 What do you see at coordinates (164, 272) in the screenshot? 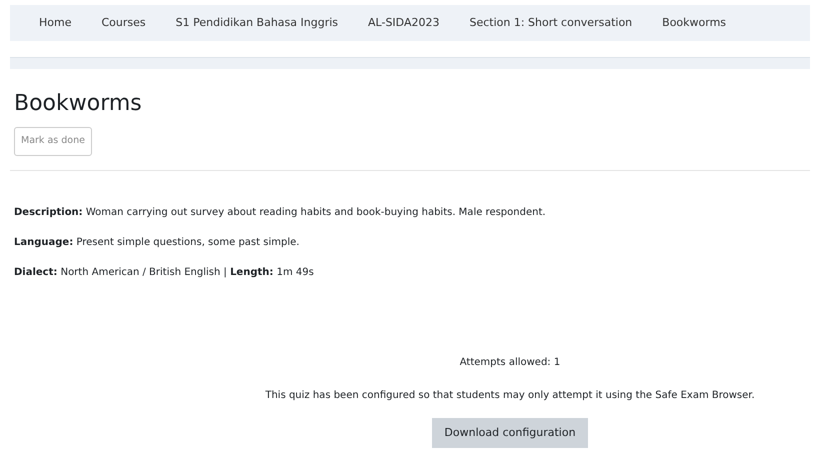
I see `detail-text: Dialect: North American / British English | Length: 1m 49s` at bounding box center [164, 272].